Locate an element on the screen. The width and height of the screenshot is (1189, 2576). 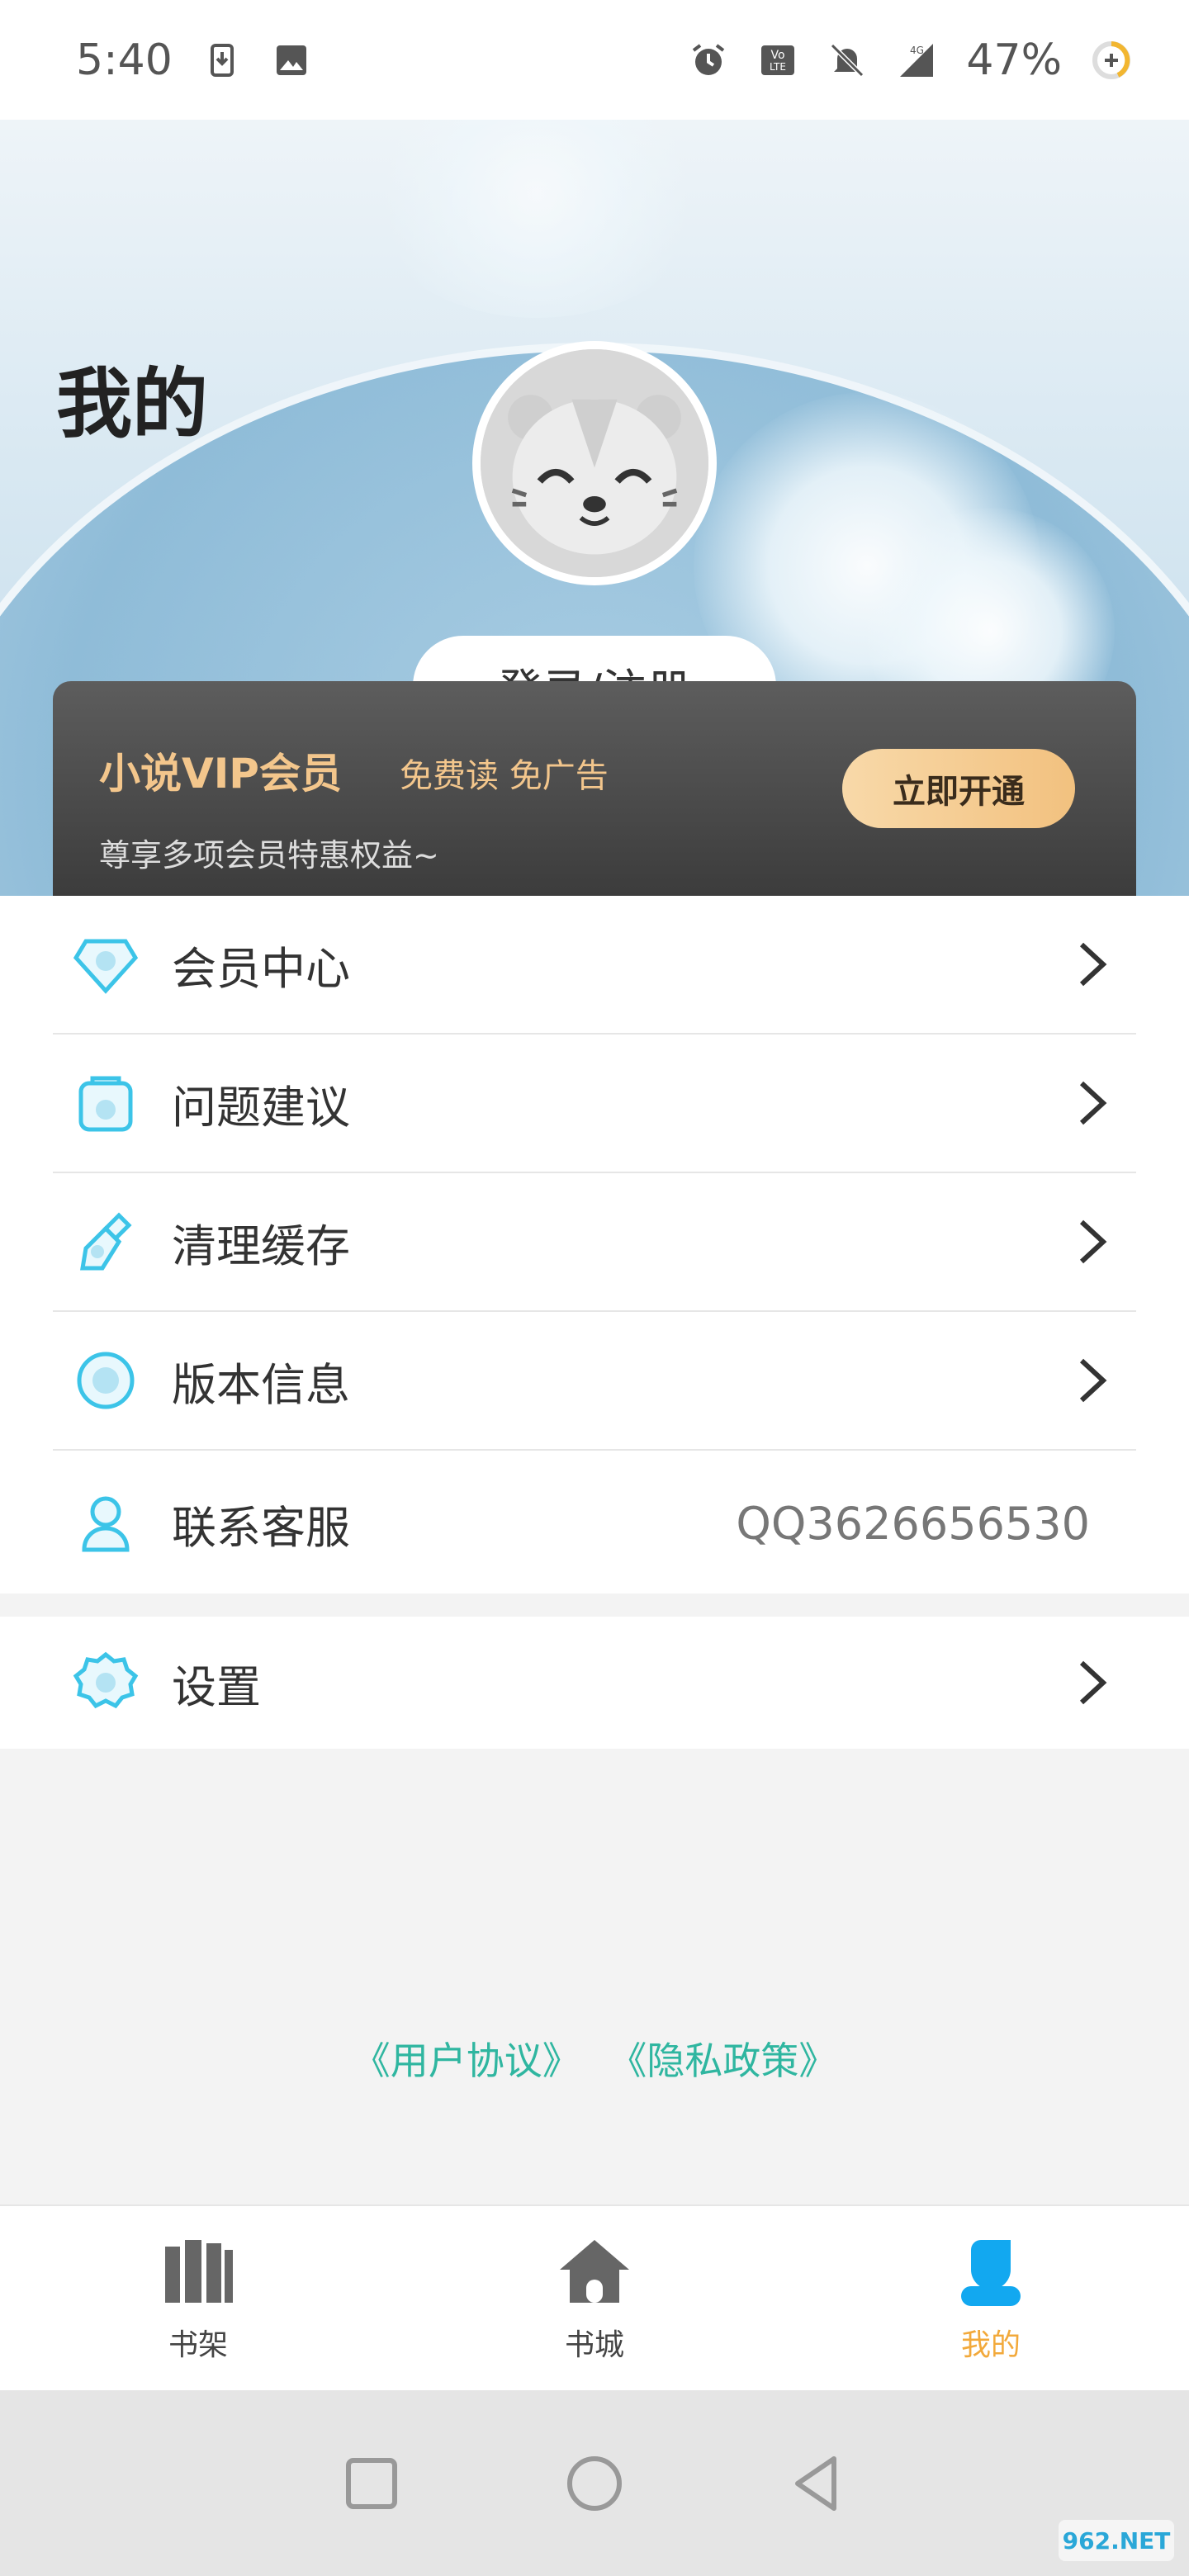
download-icon is located at coordinates (222, 60).